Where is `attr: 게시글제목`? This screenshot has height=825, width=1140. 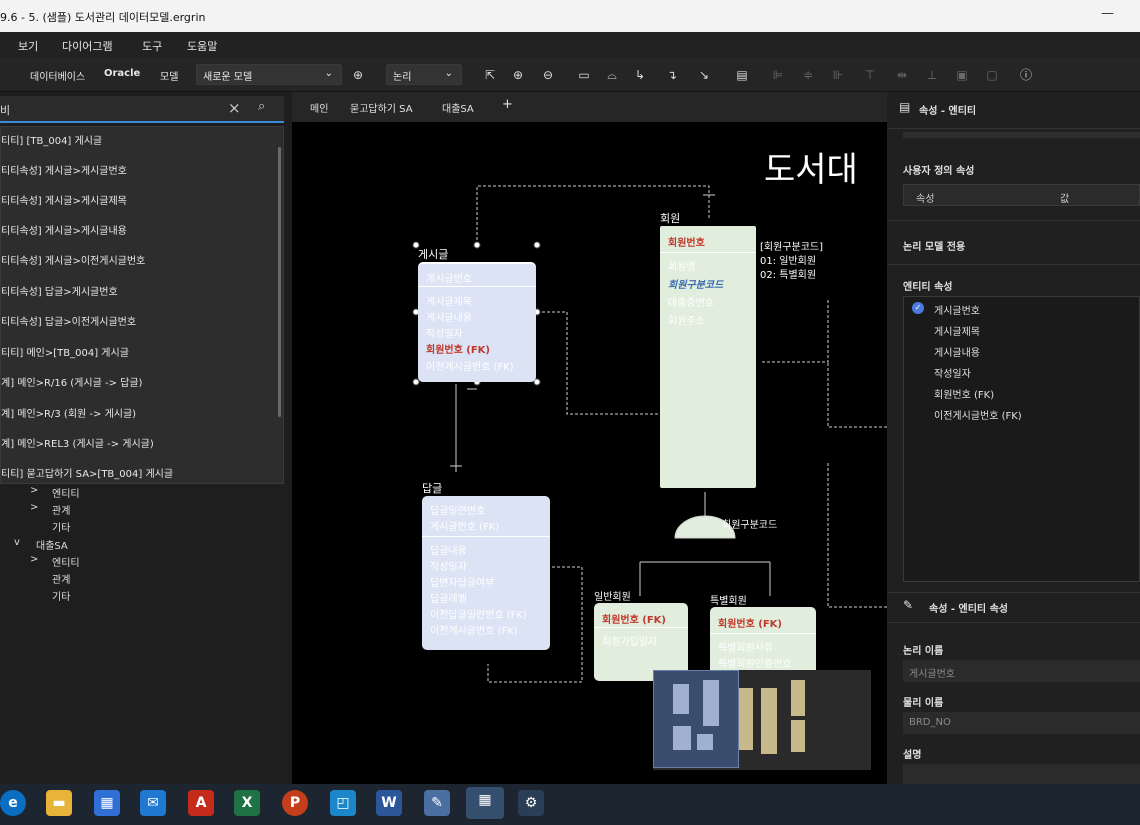 attr: 게시글제목 is located at coordinates (449, 302).